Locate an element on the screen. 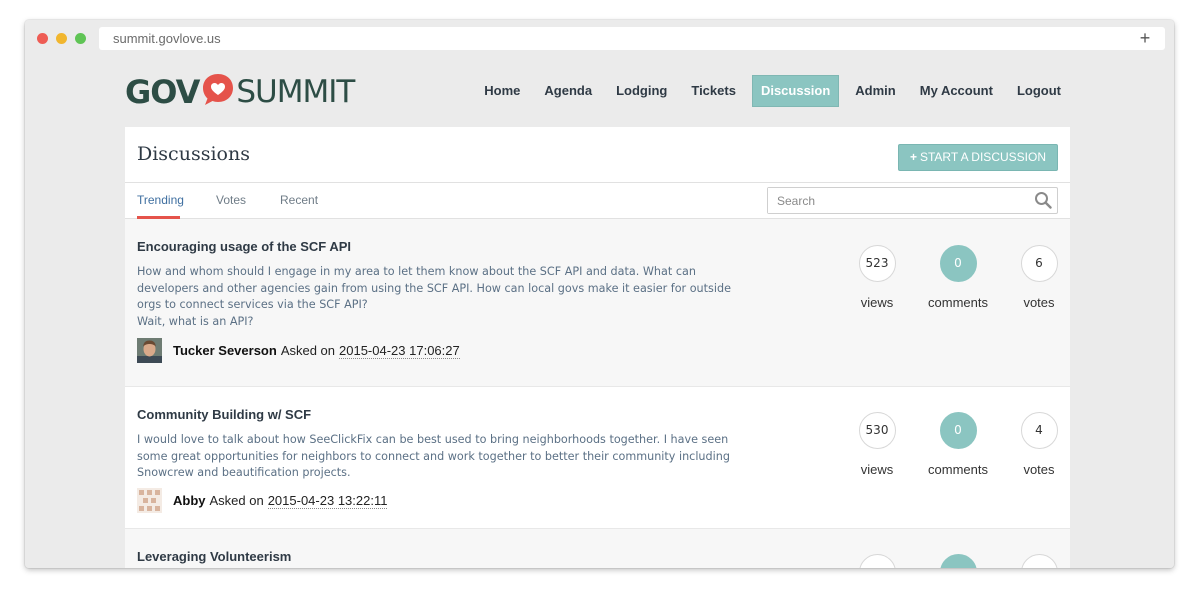 This screenshot has height=600, width=1197. author-name: Abby is located at coordinates (189, 500).